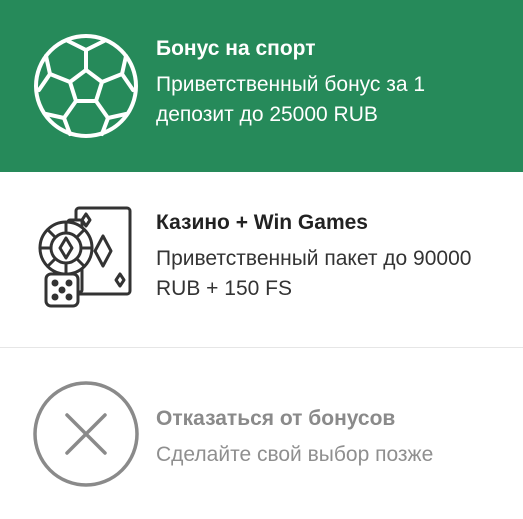 This screenshot has width=523, height=519. Describe the element at coordinates (262, 222) in the screenshot. I see `bonus-option-title: Казино + Win Games` at that location.